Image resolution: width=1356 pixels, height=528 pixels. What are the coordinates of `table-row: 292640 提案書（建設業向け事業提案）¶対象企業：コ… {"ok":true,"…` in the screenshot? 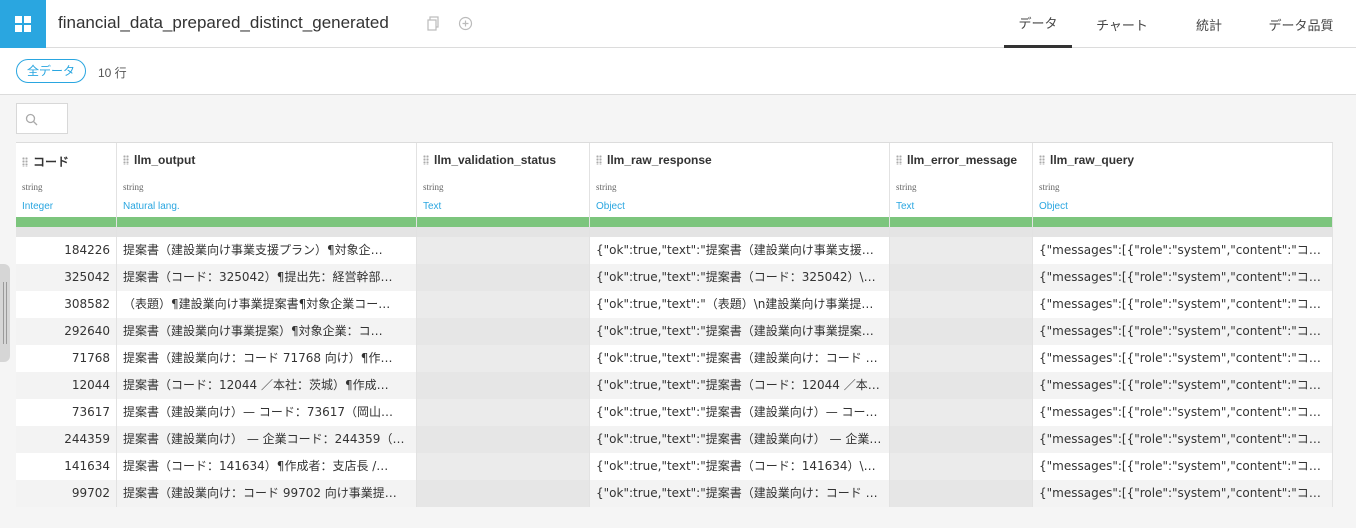 It's located at (674, 331).